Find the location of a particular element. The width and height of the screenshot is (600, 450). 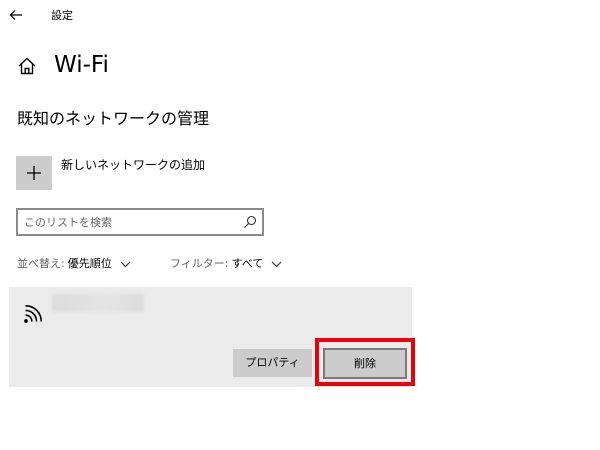

window-title: 設定 is located at coordinates (62, 15).